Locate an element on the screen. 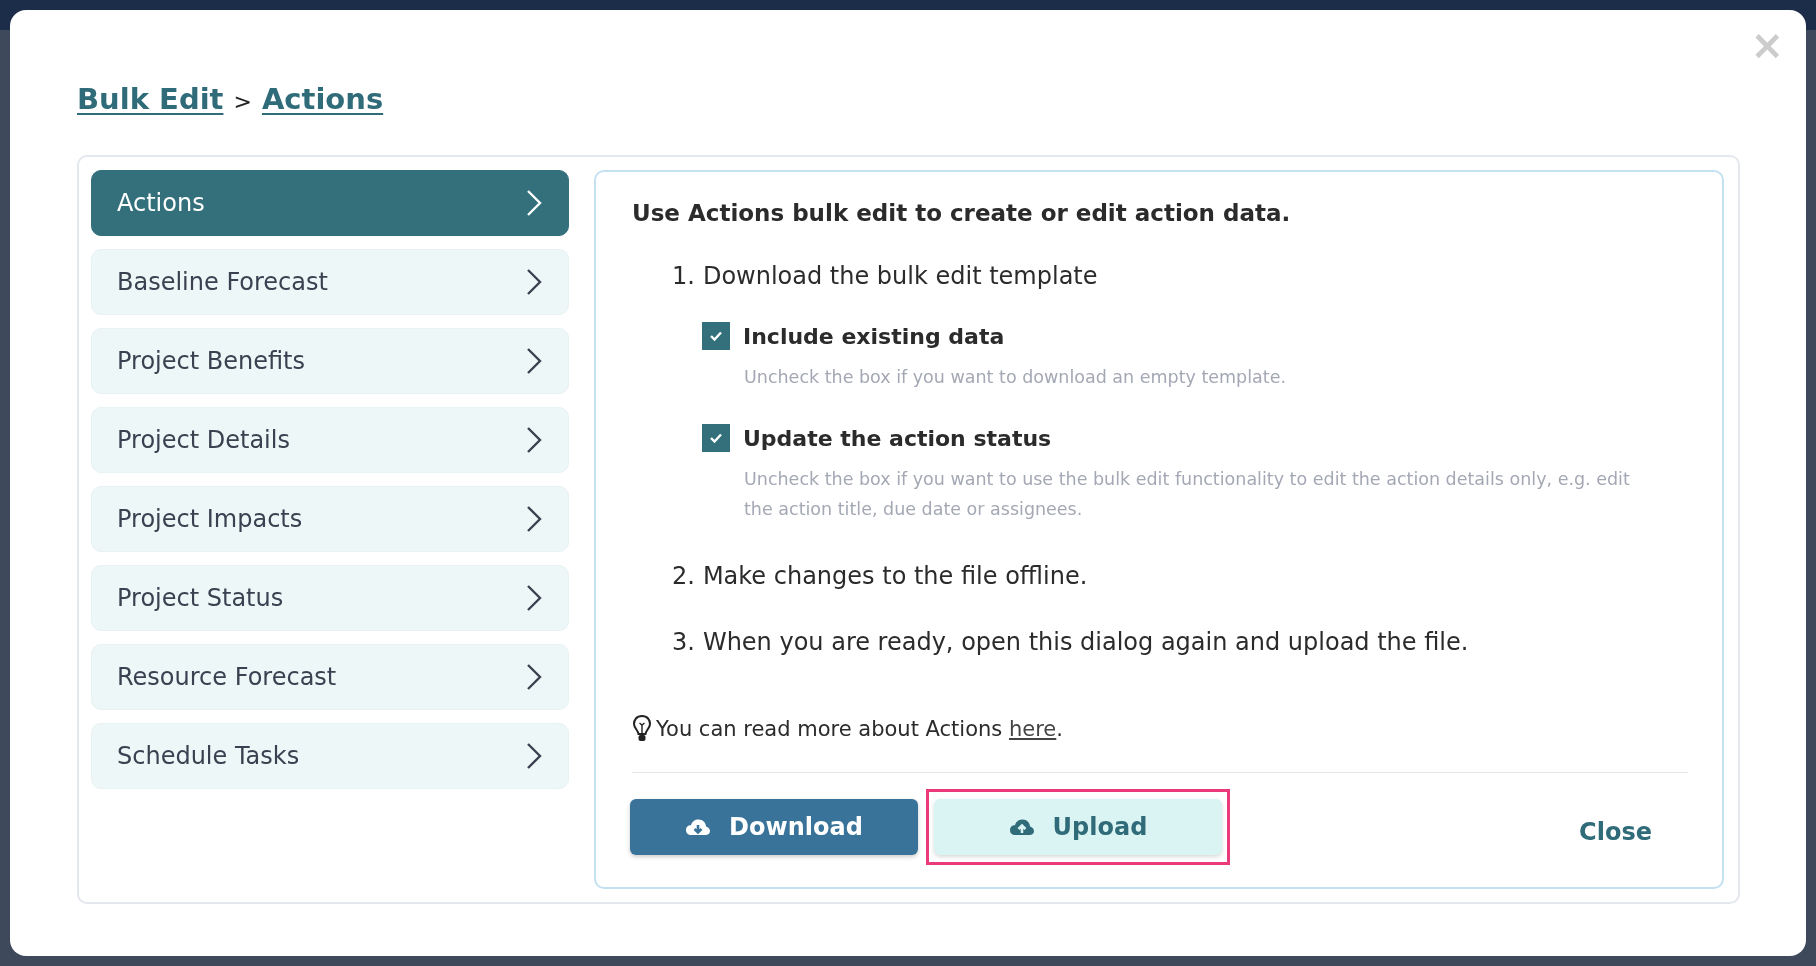 The width and height of the screenshot is (1816, 966). sidebar-item: Project Status is located at coordinates (330, 598).